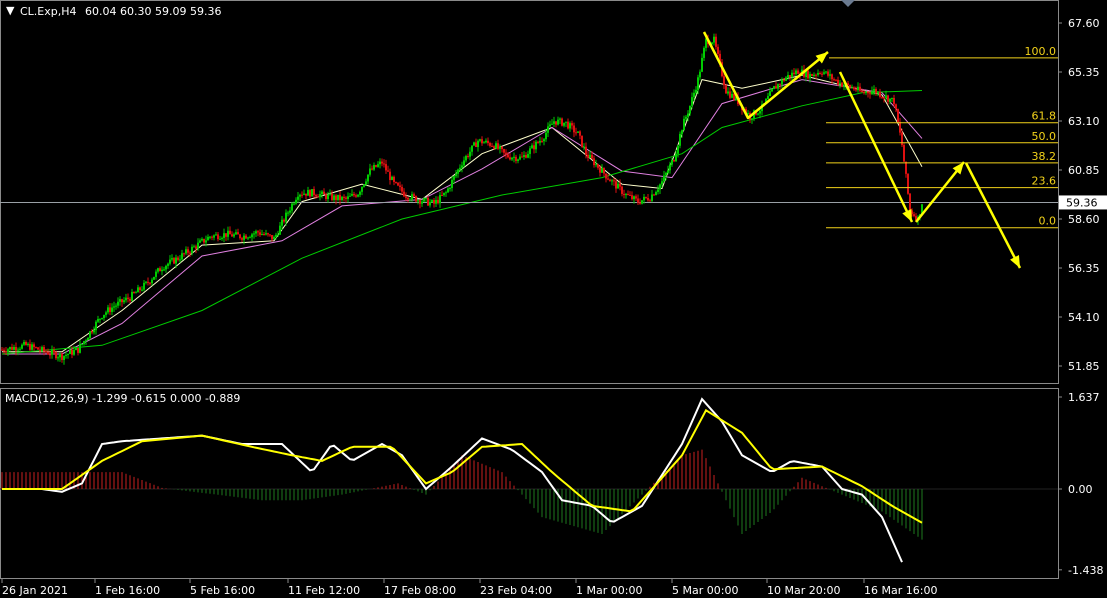  I want to click on ohlc-values: 60.04 60.30 59.09 59.36, so click(153, 11).